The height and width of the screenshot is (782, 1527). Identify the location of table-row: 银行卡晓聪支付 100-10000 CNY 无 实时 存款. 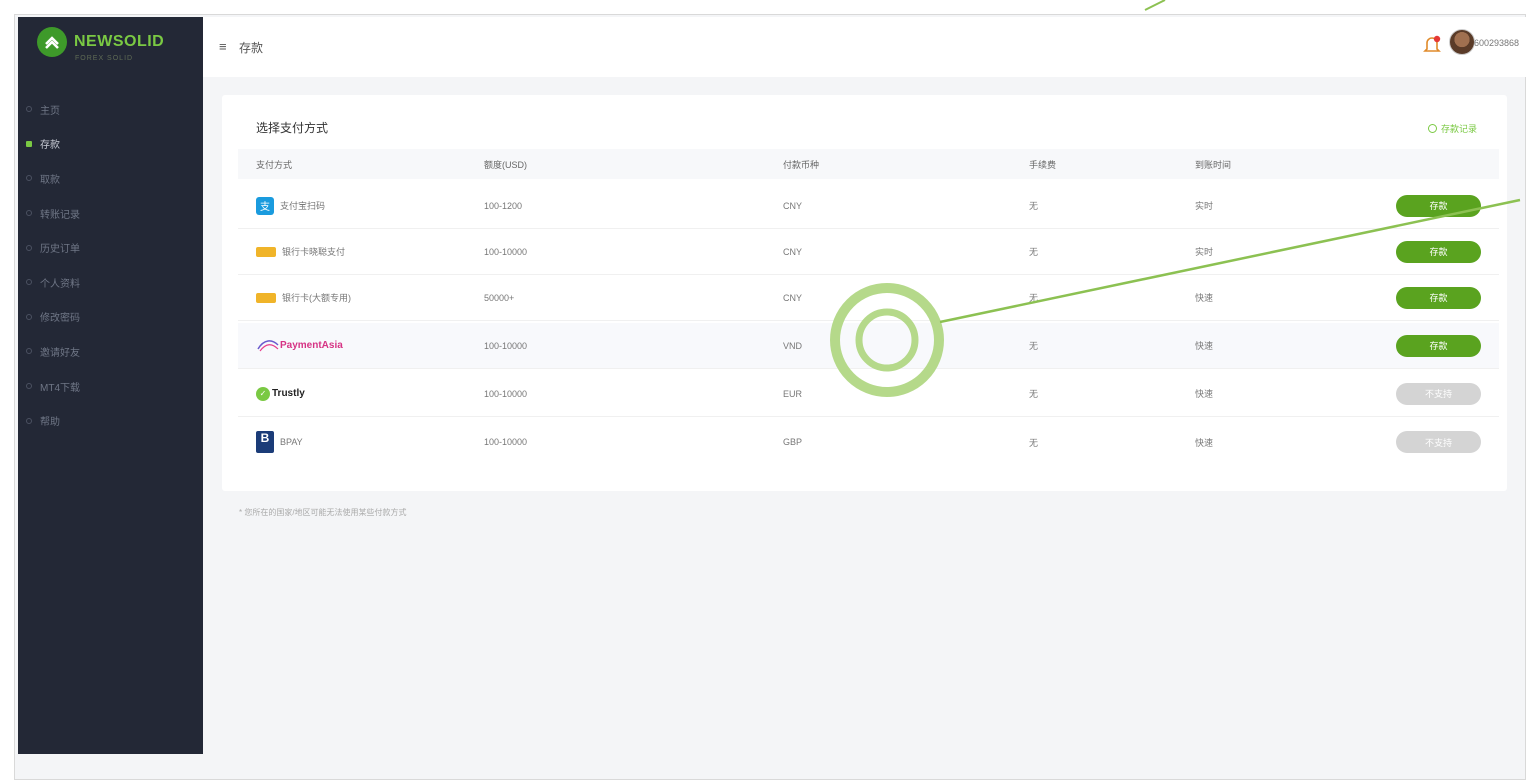
(868, 252).